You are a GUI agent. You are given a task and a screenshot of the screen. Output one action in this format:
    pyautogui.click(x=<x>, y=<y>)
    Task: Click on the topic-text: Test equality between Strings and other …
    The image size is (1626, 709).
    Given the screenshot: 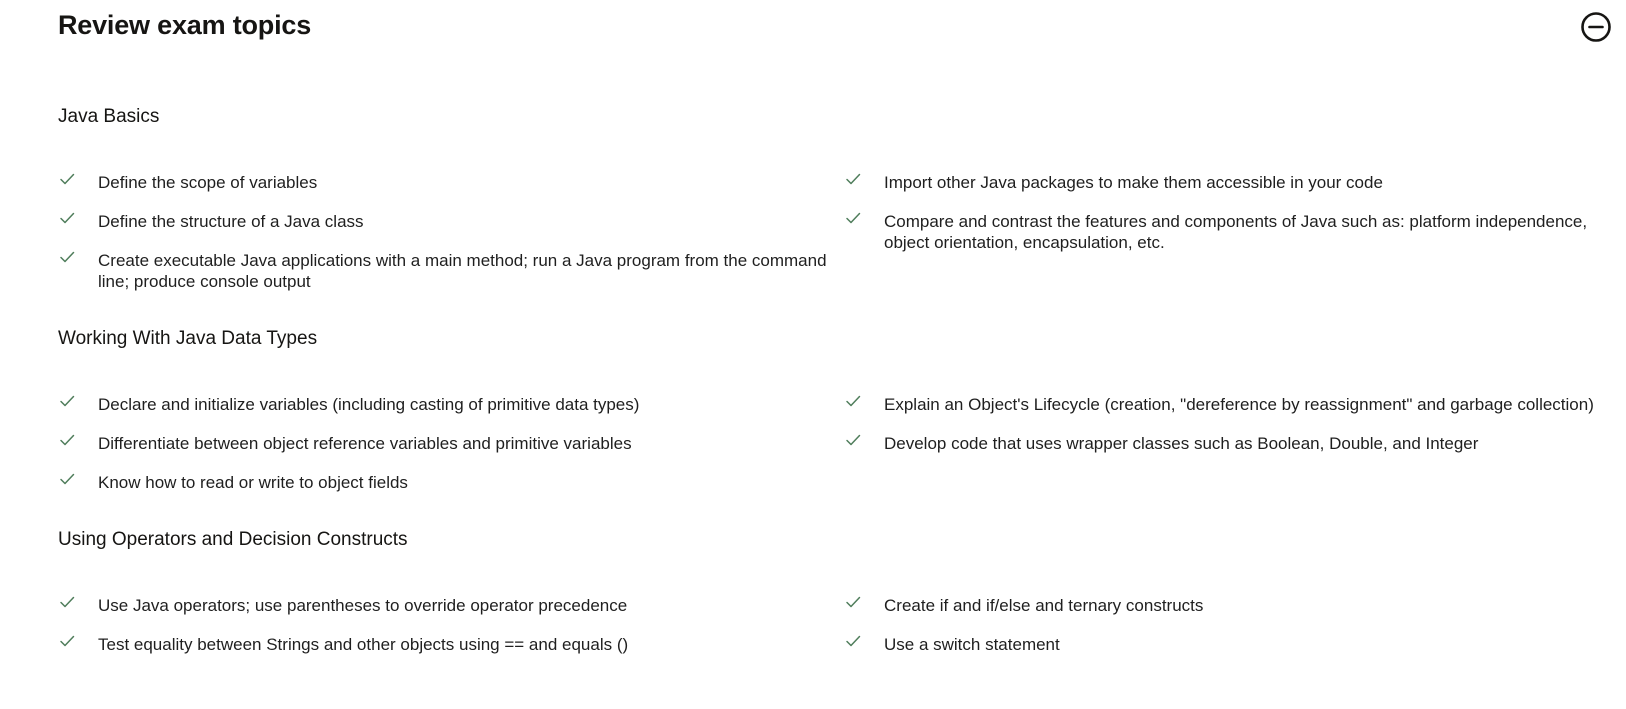 What is the action you would take?
    pyautogui.click(x=363, y=644)
    